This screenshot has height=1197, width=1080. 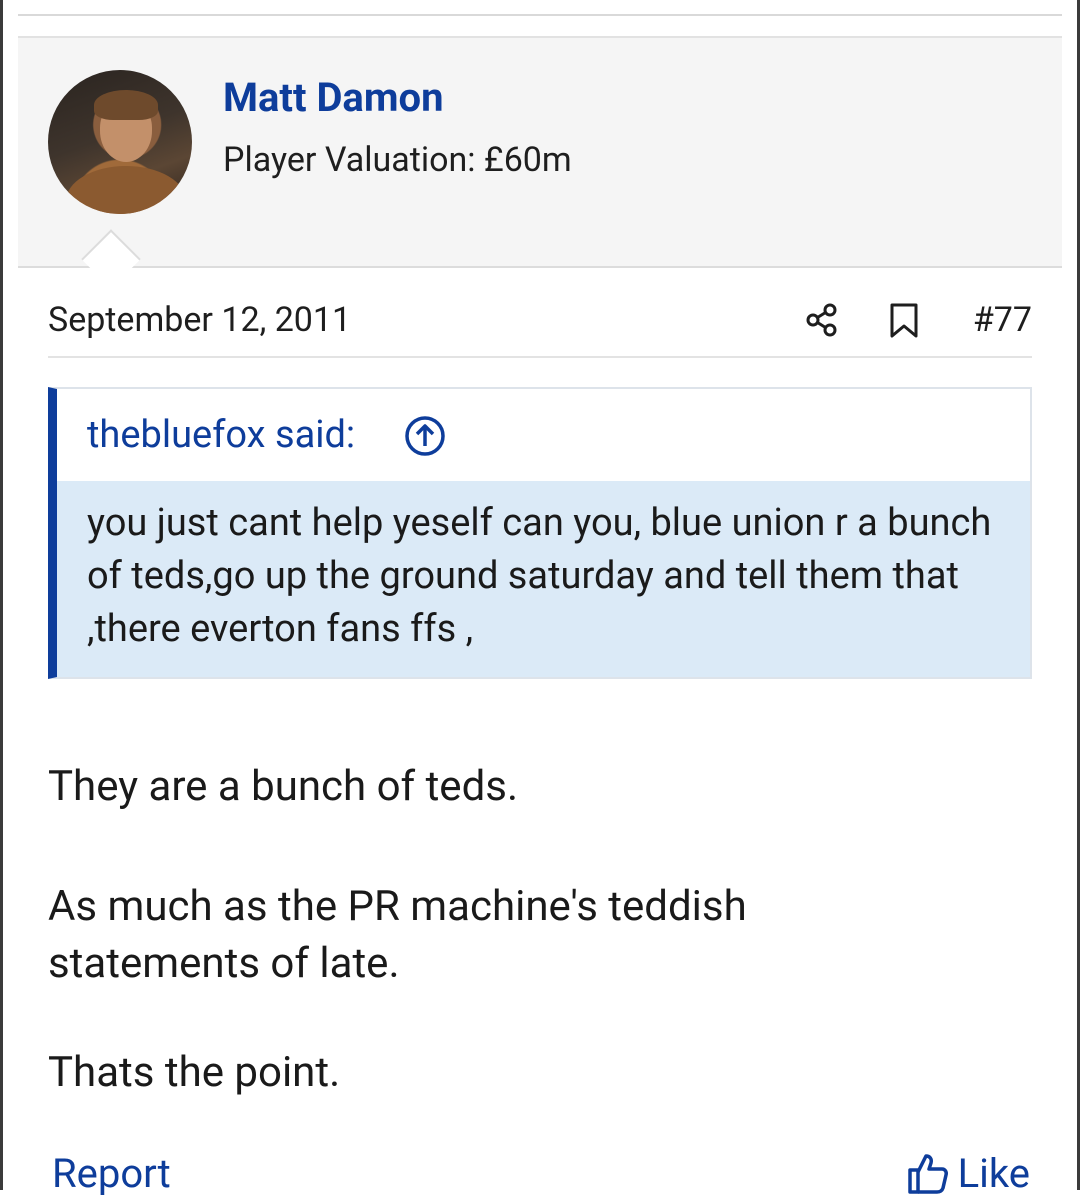 I want to click on frame-left-border, so click(x=1, y=595).